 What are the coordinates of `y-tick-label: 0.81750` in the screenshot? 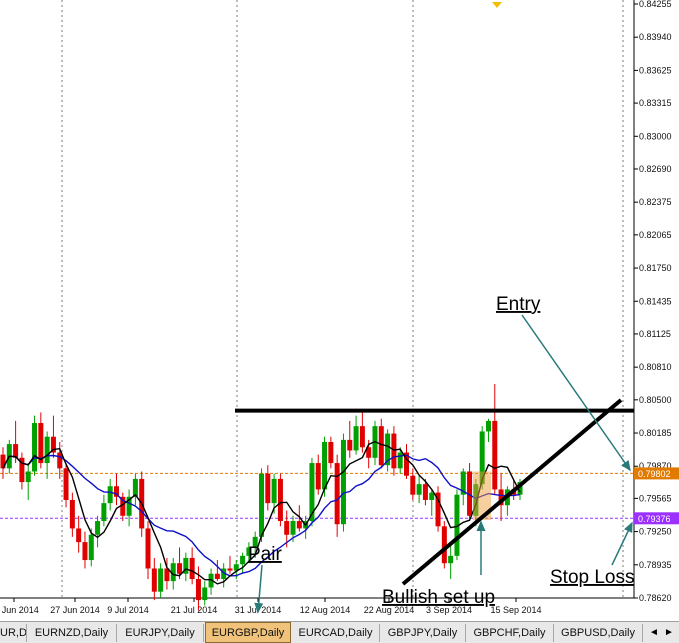 It's located at (655, 268).